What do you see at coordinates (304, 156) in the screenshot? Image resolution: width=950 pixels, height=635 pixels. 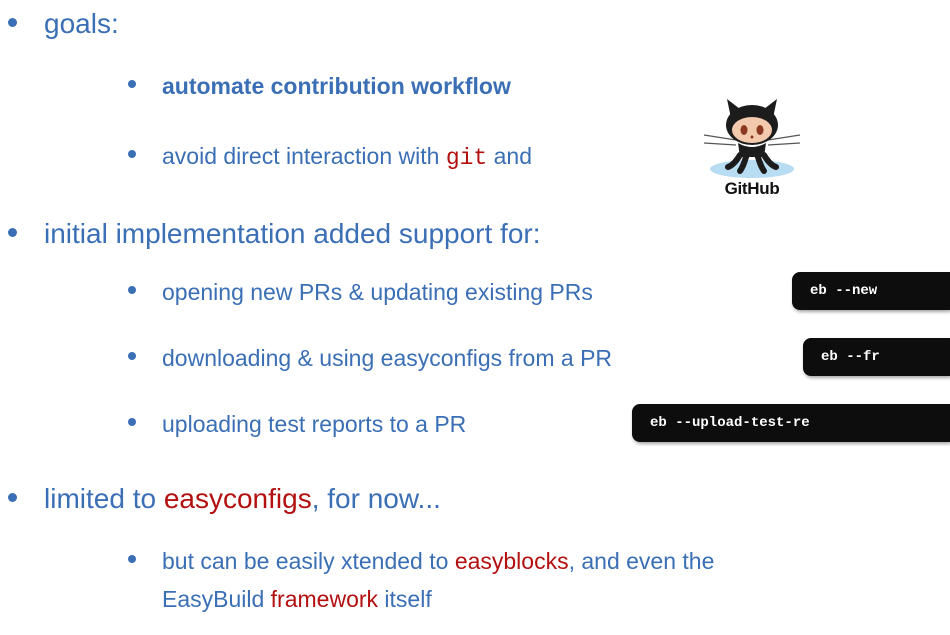 I see `goal-avoid-text: avoid direct interaction with` at bounding box center [304, 156].